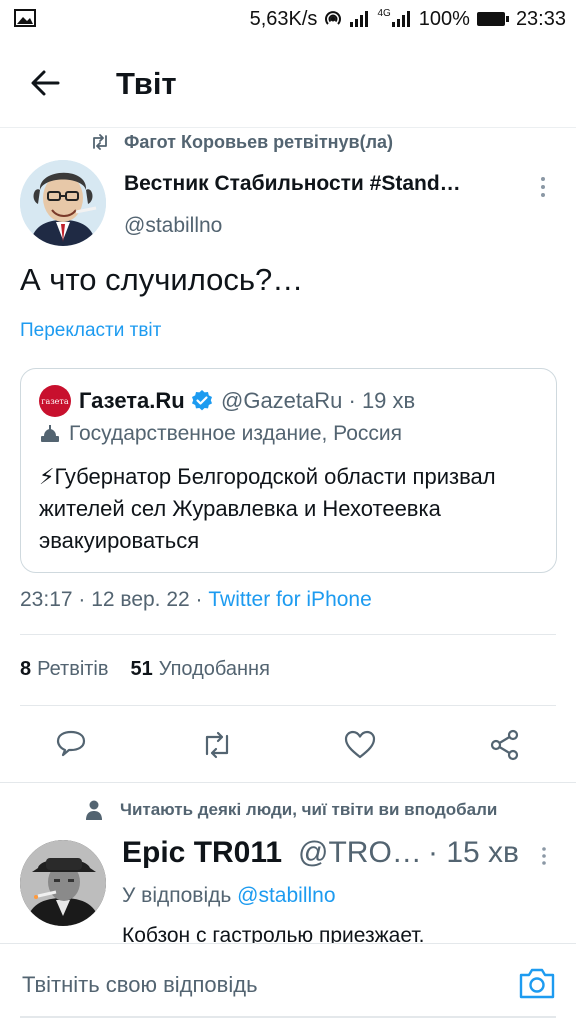 This screenshot has width=576, height=1024. I want to click on likes-stat: 51 Уподобання, so click(200, 669).